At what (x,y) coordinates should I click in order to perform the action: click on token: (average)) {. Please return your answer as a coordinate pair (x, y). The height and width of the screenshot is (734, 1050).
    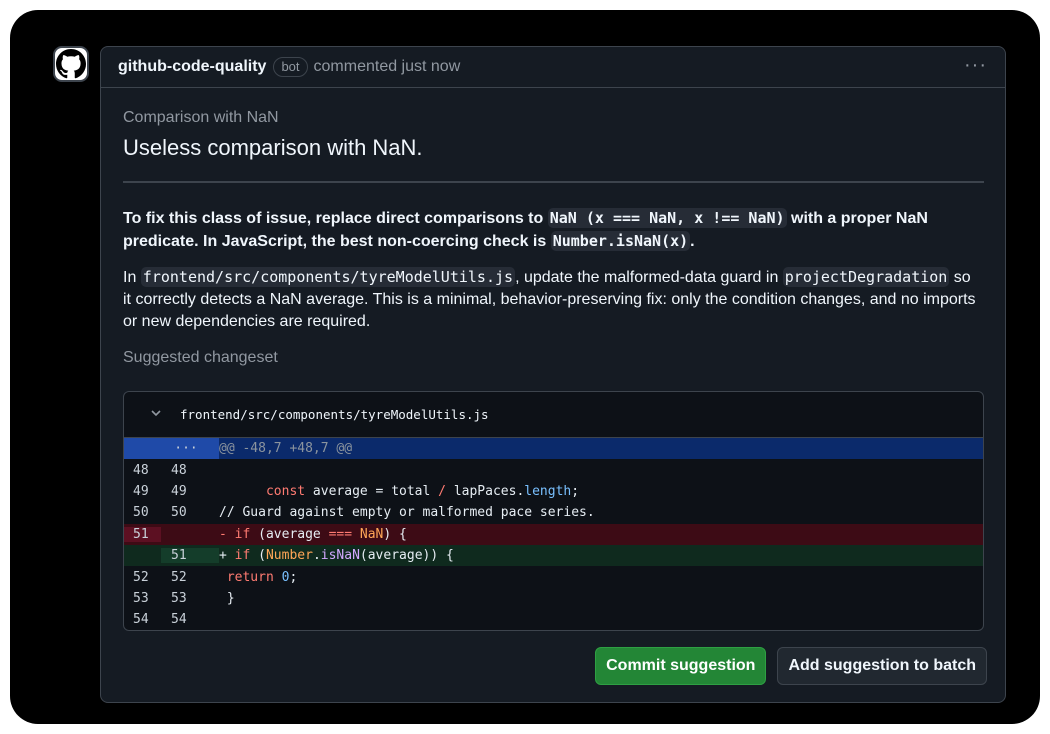
    Looking at the image, I should click on (406, 556).